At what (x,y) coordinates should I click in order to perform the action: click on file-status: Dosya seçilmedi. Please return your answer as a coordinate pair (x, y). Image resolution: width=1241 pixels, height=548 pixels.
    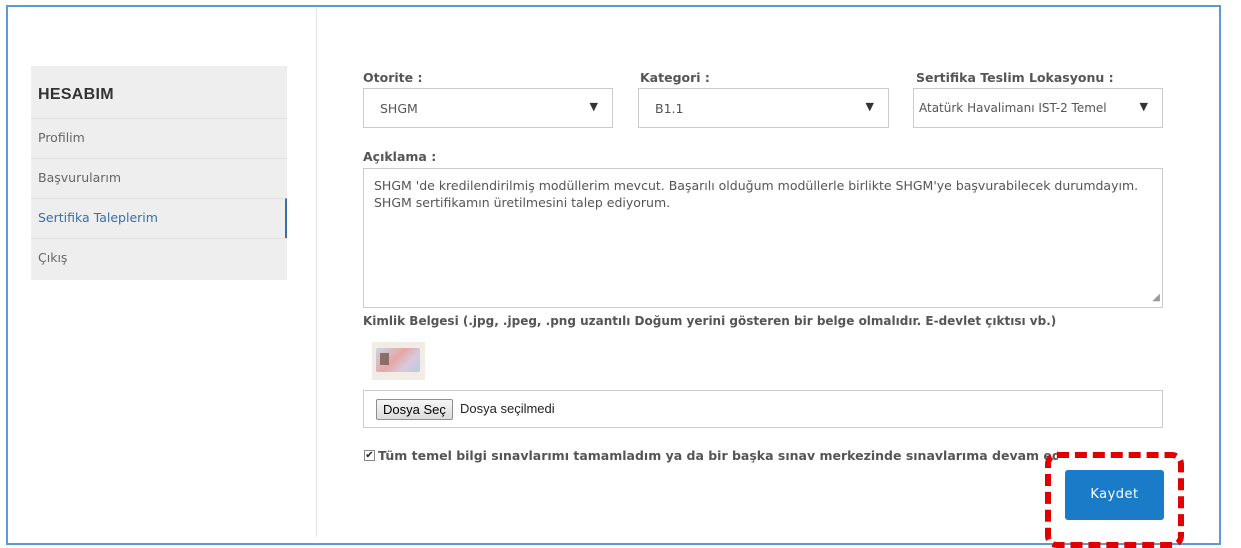
    Looking at the image, I should click on (507, 408).